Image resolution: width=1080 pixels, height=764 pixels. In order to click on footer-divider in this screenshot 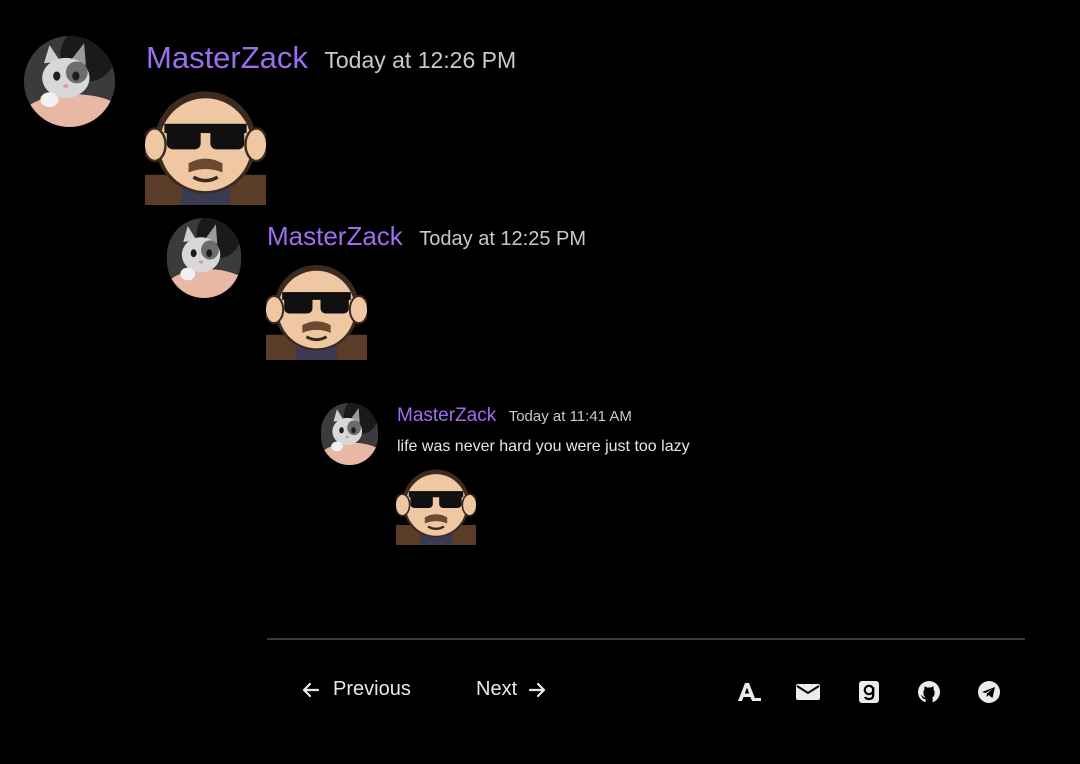, I will do `click(646, 639)`.